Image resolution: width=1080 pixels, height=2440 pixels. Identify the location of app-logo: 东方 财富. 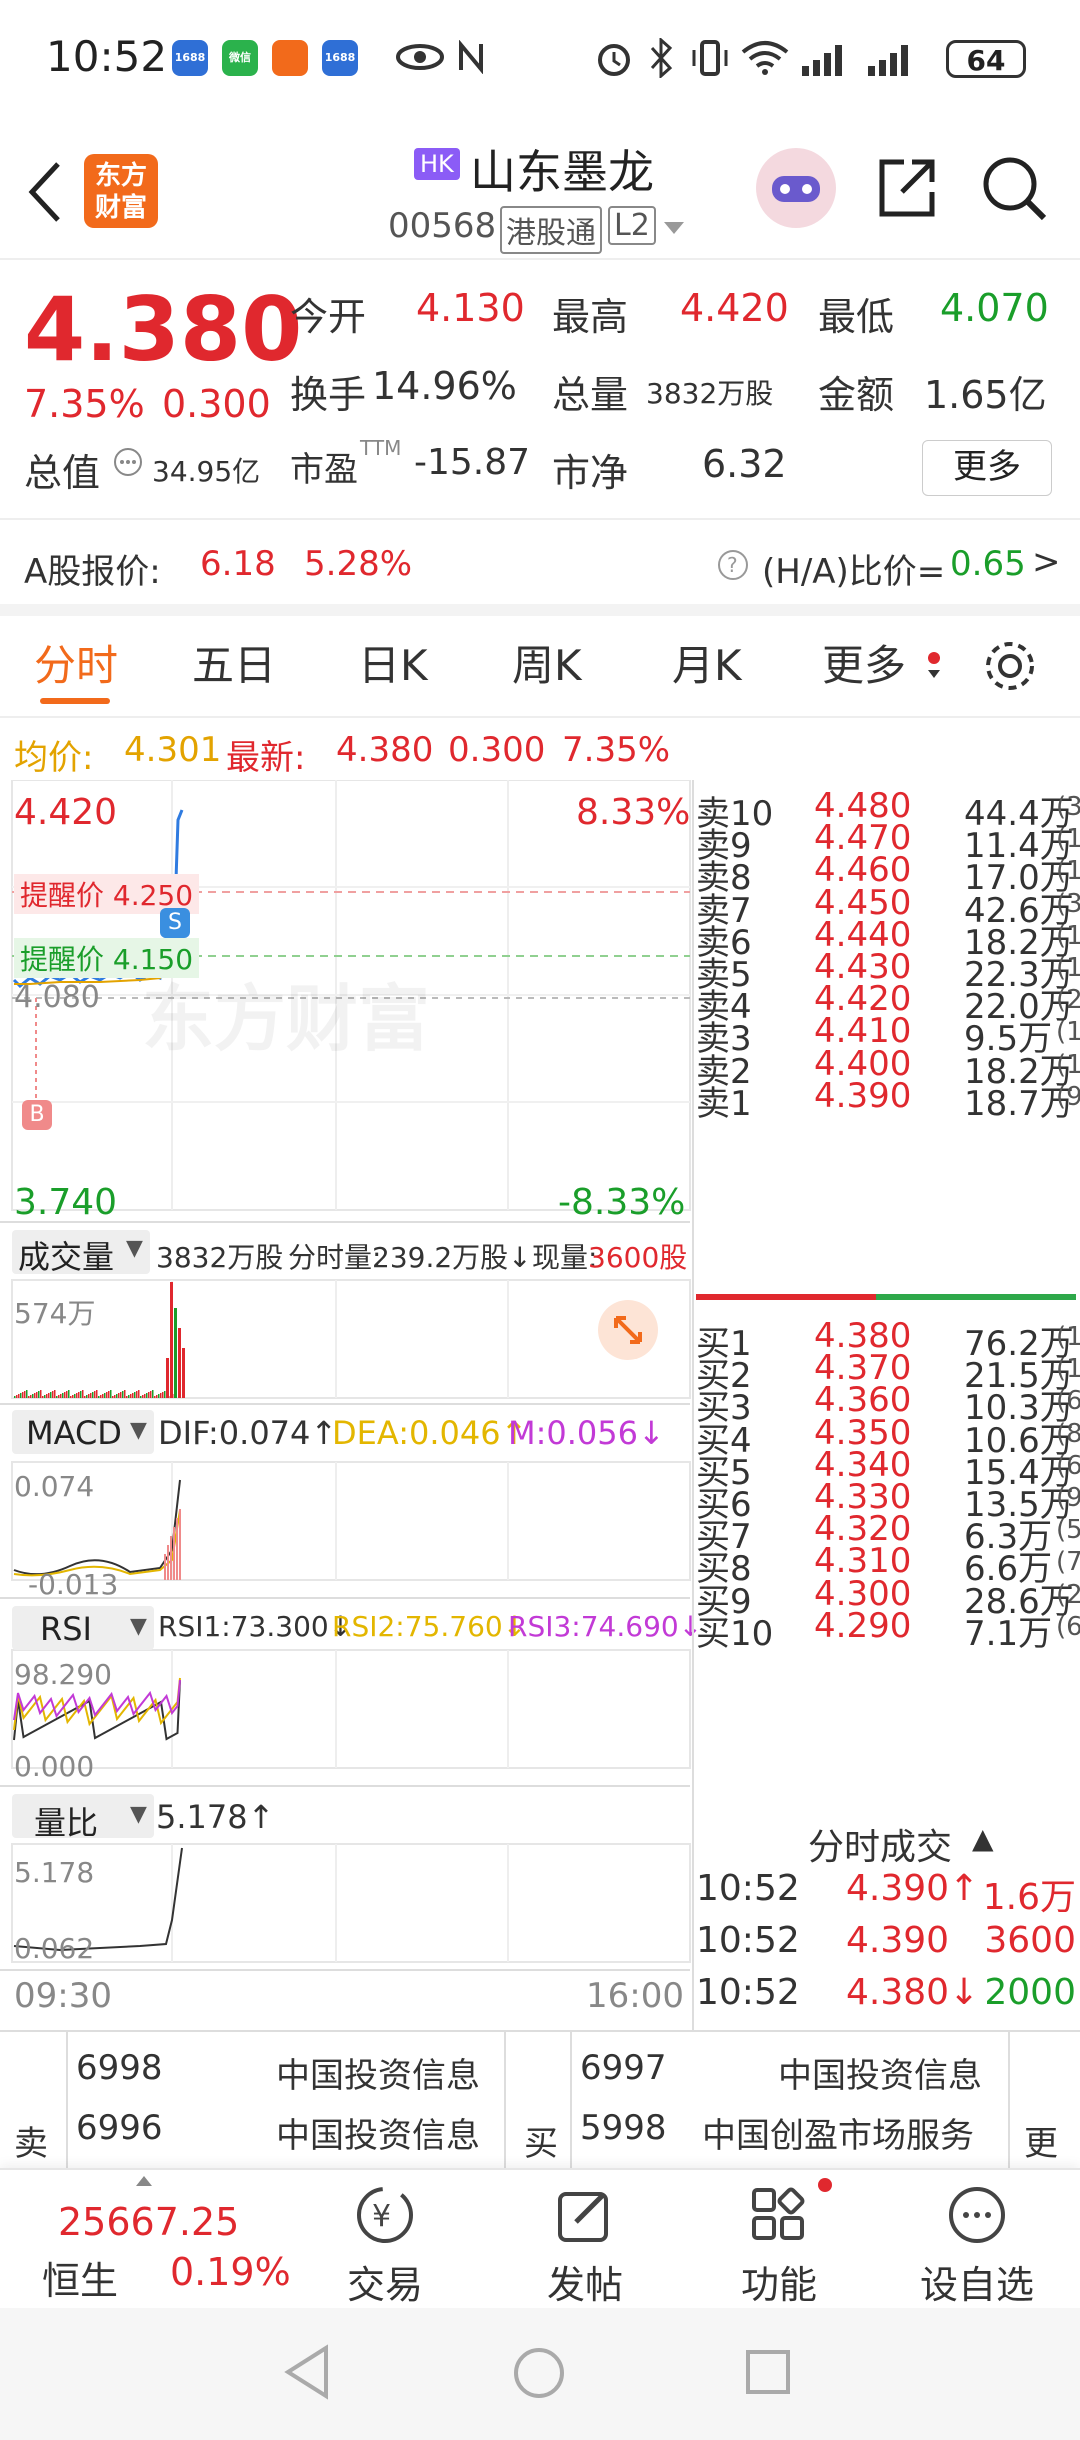
(121, 191).